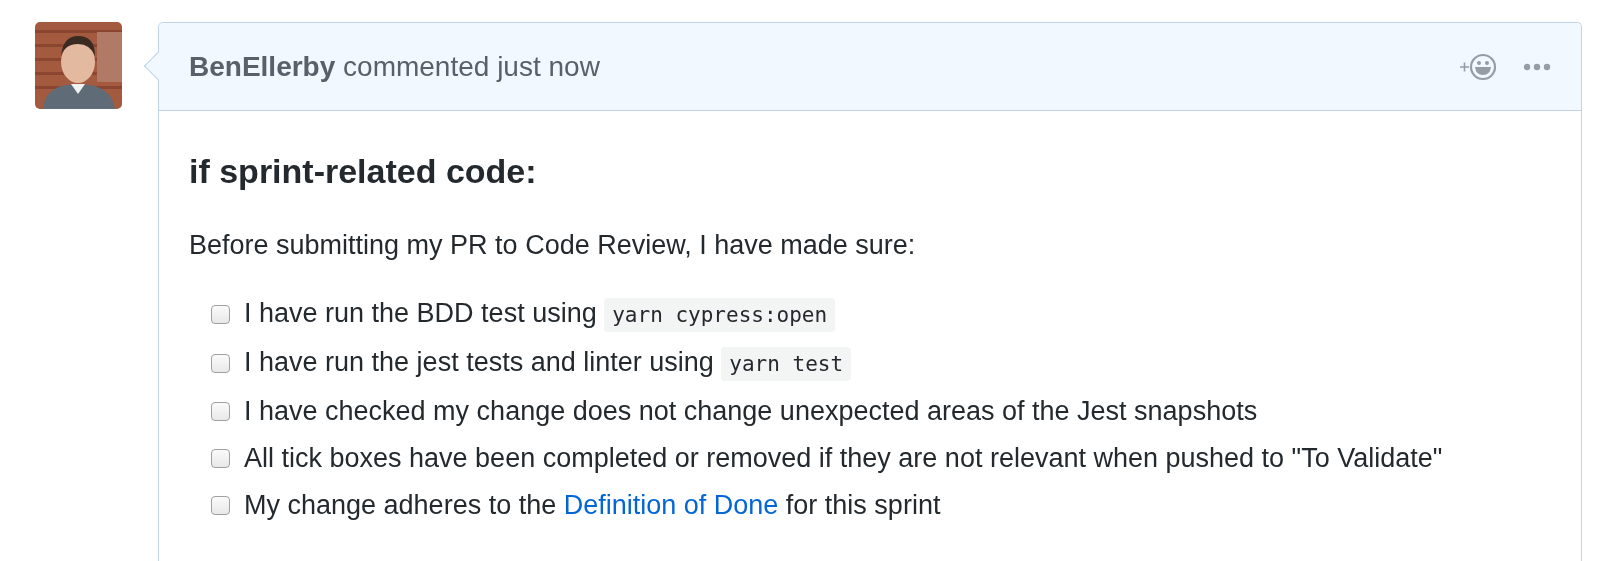 This screenshot has height=561, width=1600. I want to click on task-text: I have run the BDD test using yarn cypress:open, so click(540, 314).